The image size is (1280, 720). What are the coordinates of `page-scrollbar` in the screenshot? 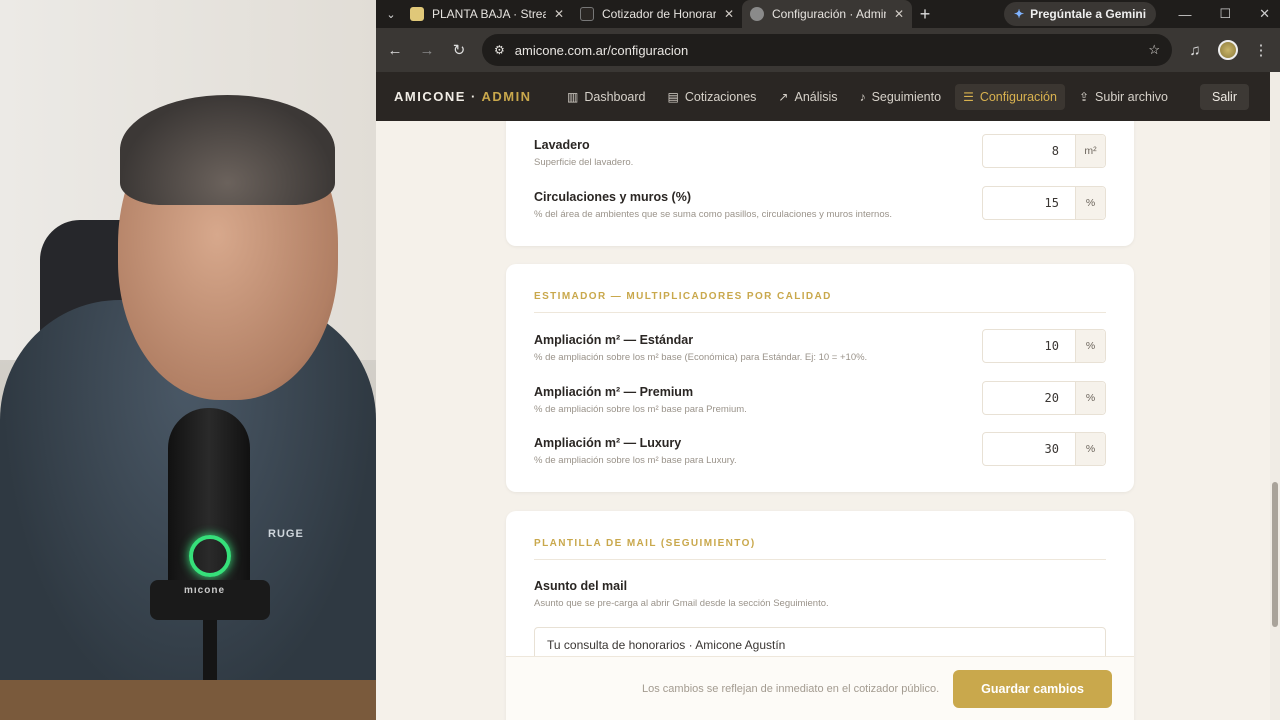 It's located at (1275, 396).